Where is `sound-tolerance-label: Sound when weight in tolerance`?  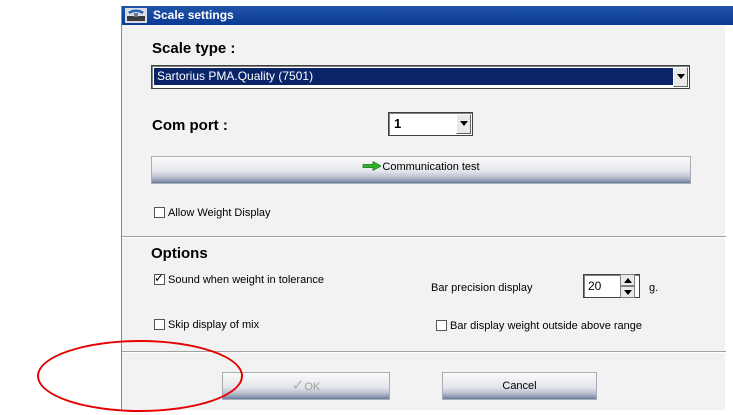
sound-tolerance-label: Sound when weight in tolerance is located at coordinates (246, 280).